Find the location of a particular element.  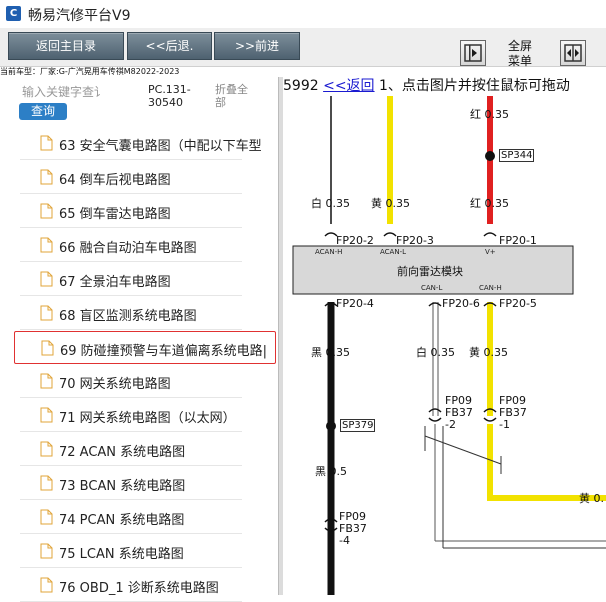

wire-label-yellow-1: 黄 0.35 is located at coordinates (390, 203).